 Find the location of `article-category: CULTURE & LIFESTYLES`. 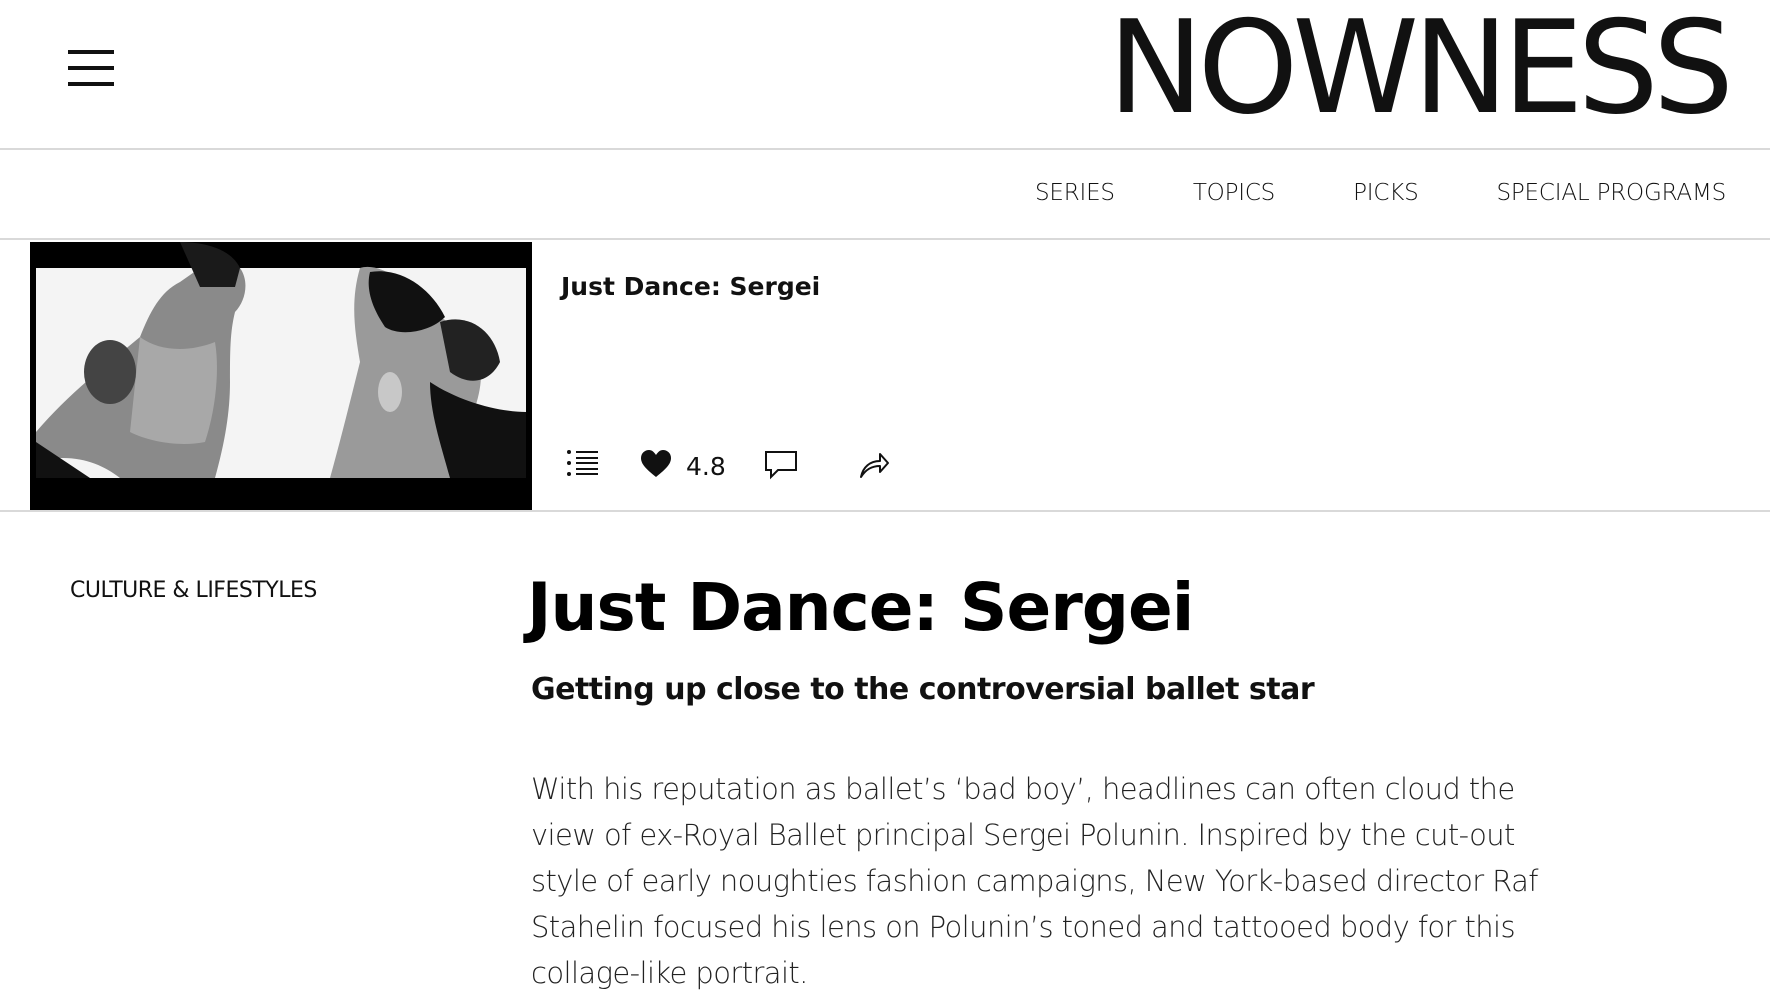

article-category: CULTURE & LIFESTYLES is located at coordinates (193, 590).